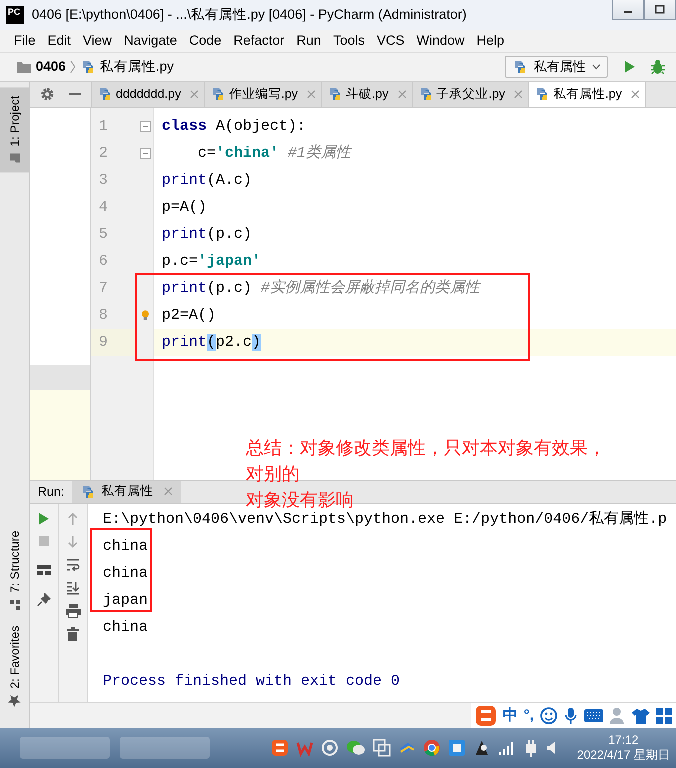  Describe the element at coordinates (273, 475) in the screenshot. I see `annotation-text: 对别的` at that location.